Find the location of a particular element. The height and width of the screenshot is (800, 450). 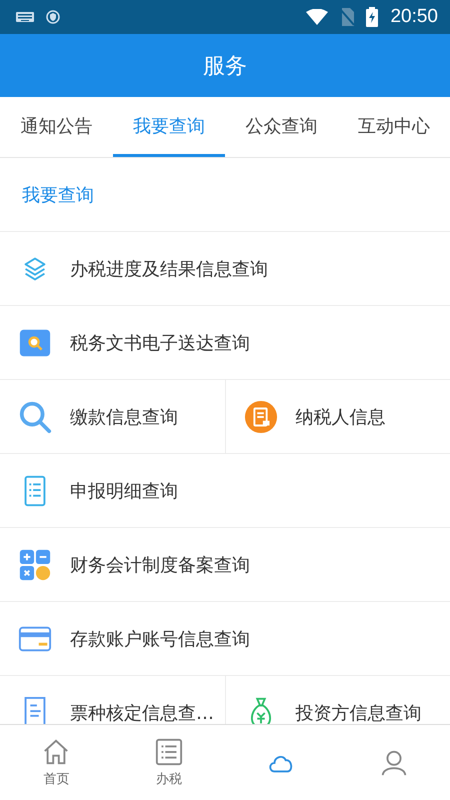

battery-icon is located at coordinates (372, 17).